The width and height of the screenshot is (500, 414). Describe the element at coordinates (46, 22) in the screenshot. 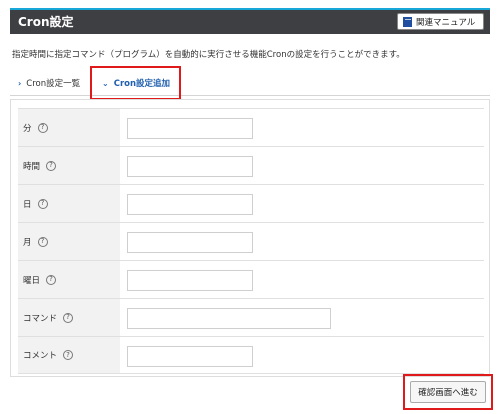

I see `page-title: Cron設定` at that location.